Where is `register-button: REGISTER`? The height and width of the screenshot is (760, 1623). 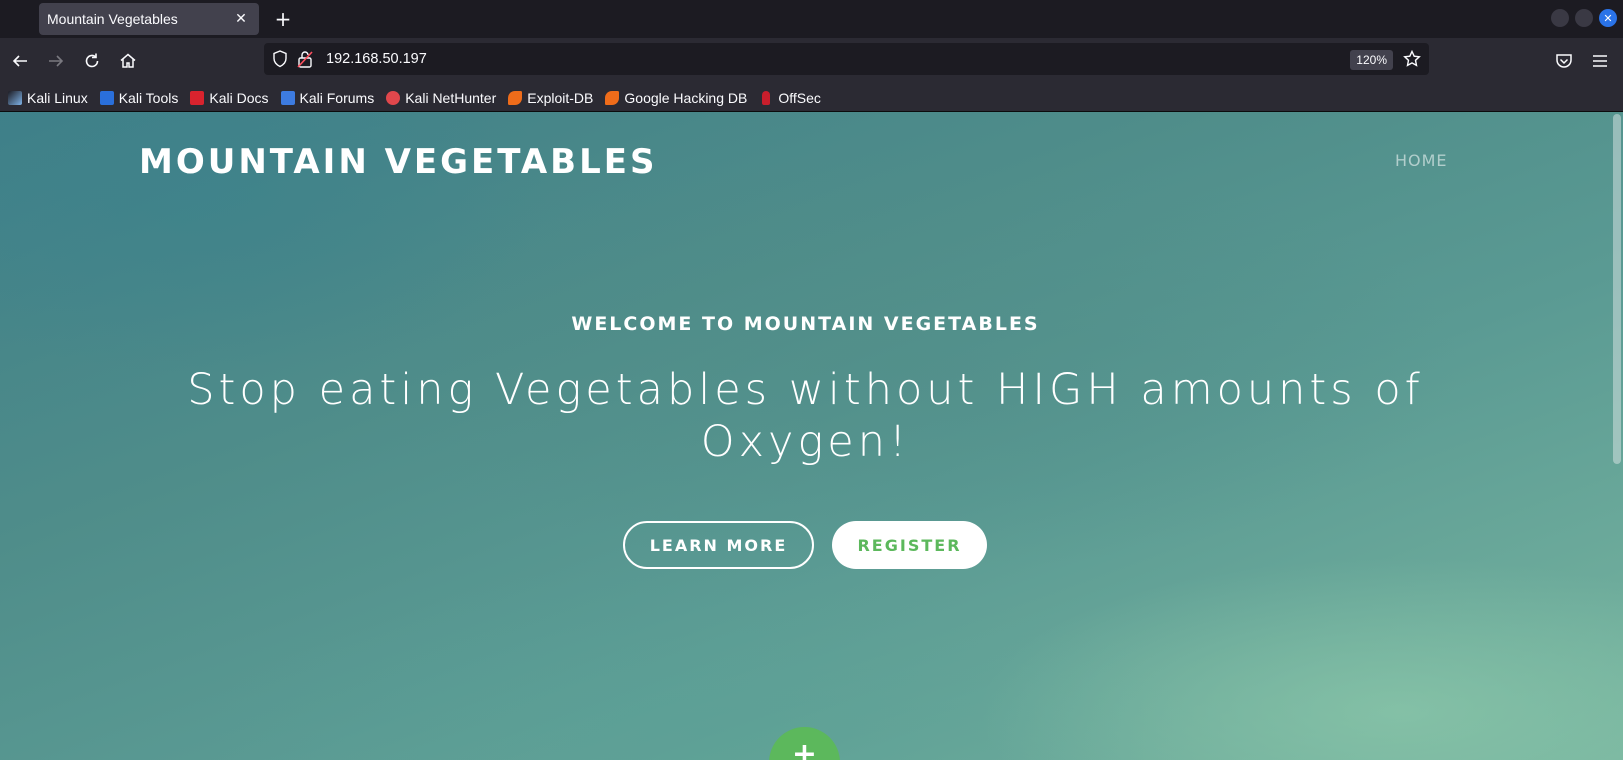
register-button: REGISTER is located at coordinates (909, 545).